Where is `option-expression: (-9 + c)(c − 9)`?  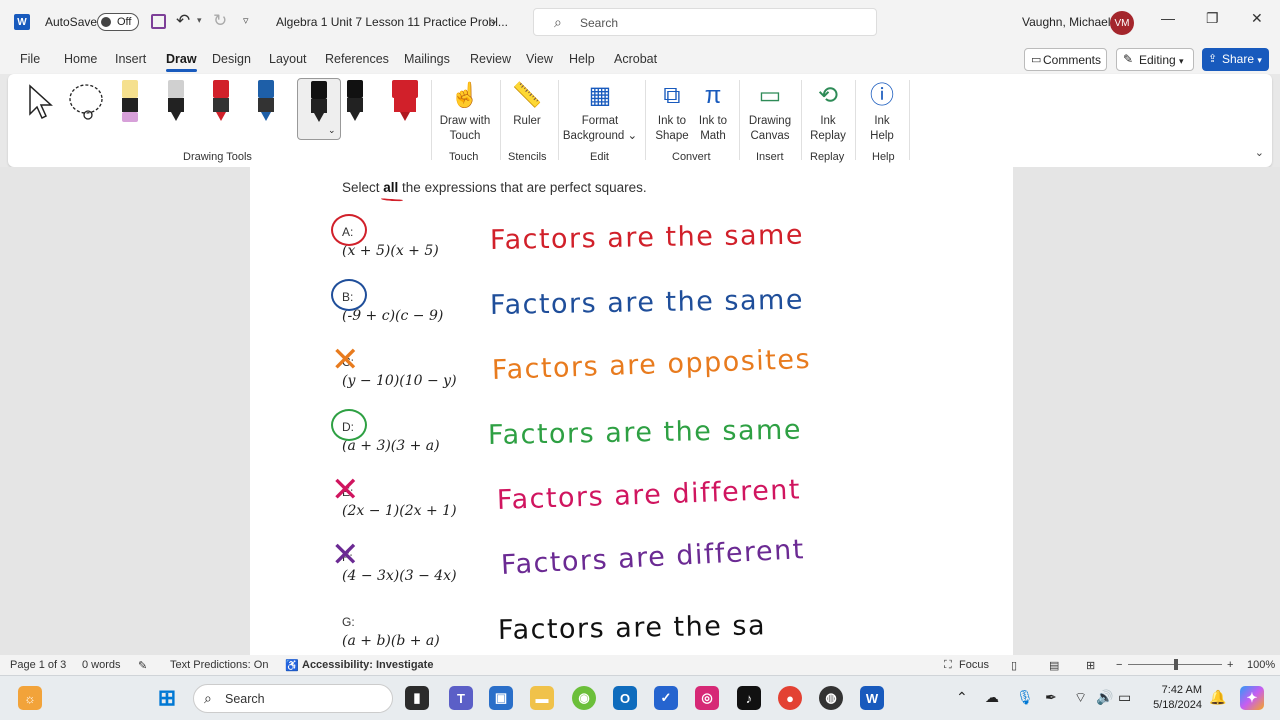
option-expression: (-9 + c)(c − 9) is located at coordinates (393, 316).